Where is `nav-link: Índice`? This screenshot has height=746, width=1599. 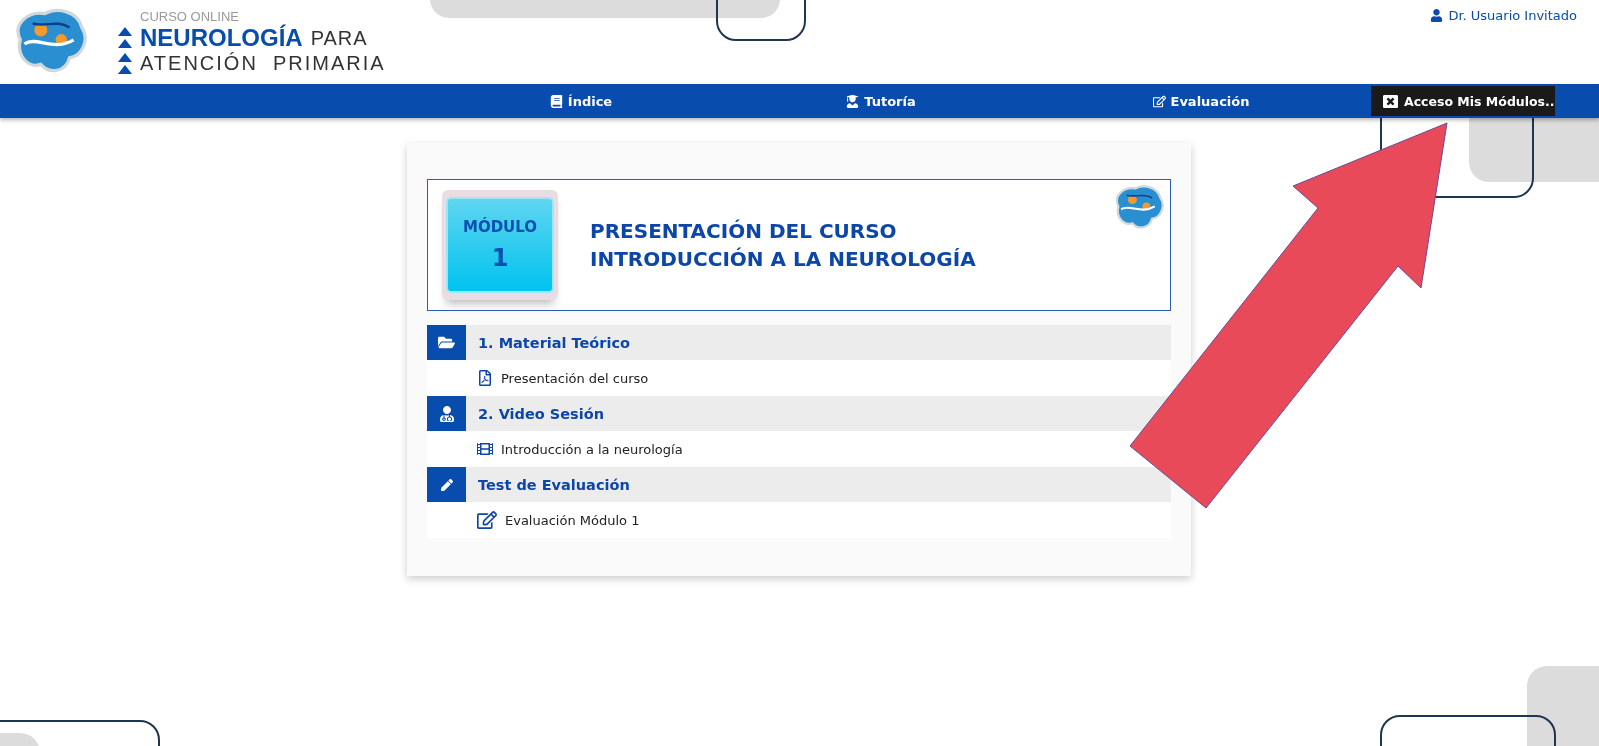 nav-link: Índice is located at coordinates (581, 101).